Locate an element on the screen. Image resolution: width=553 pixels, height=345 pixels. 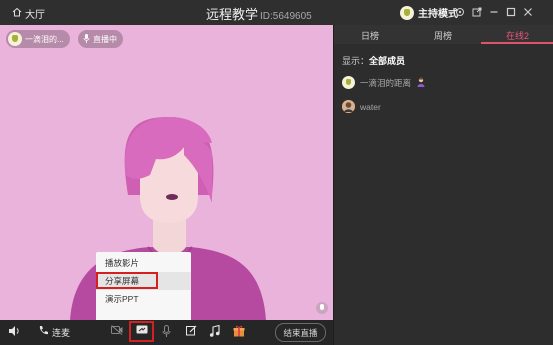
home-icon is located at coordinates (17, 13).